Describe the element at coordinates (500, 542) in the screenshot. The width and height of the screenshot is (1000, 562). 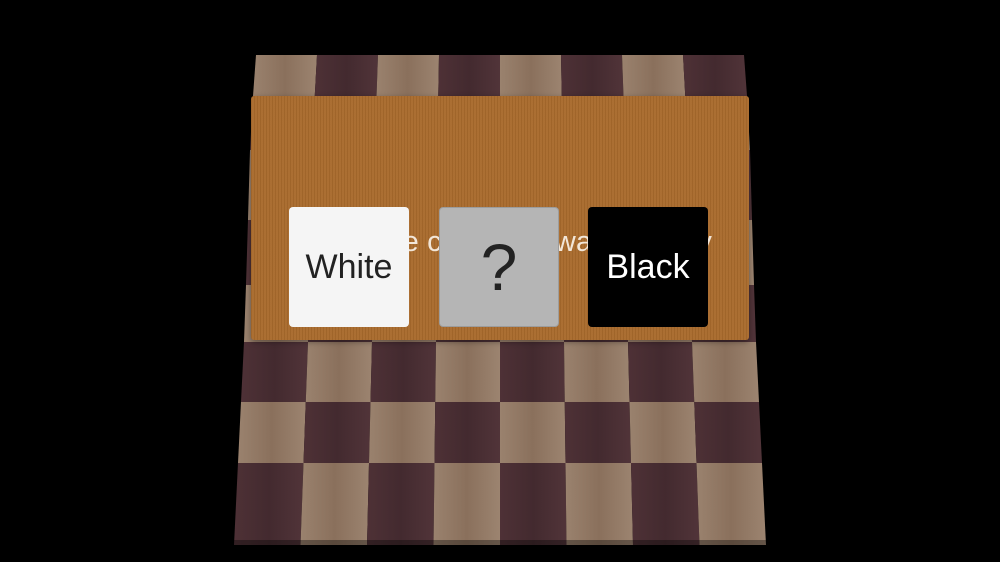
I see `board-edge` at that location.